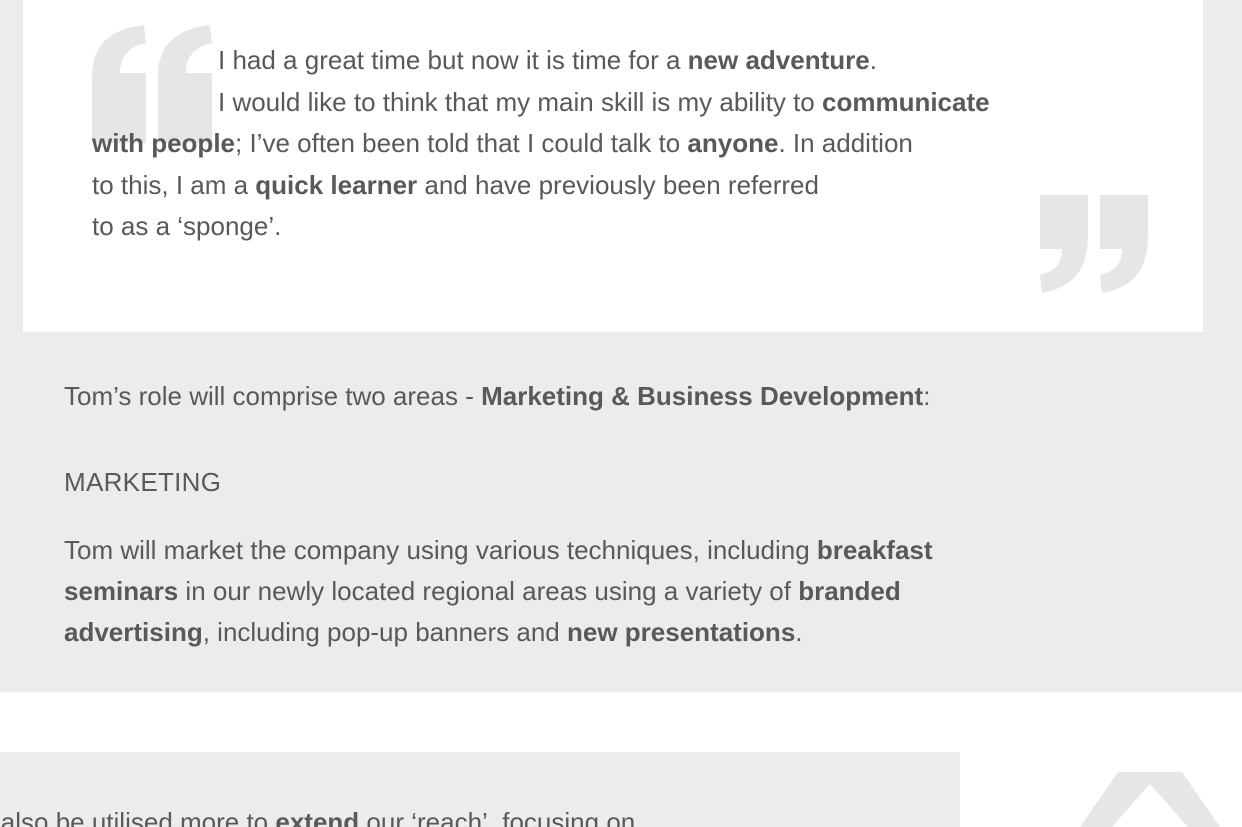 The width and height of the screenshot is (1242, 827). Describe the element at coordinates (121, 591) in the screenshot. I see `marketing-emphasis: seminars` at that location.